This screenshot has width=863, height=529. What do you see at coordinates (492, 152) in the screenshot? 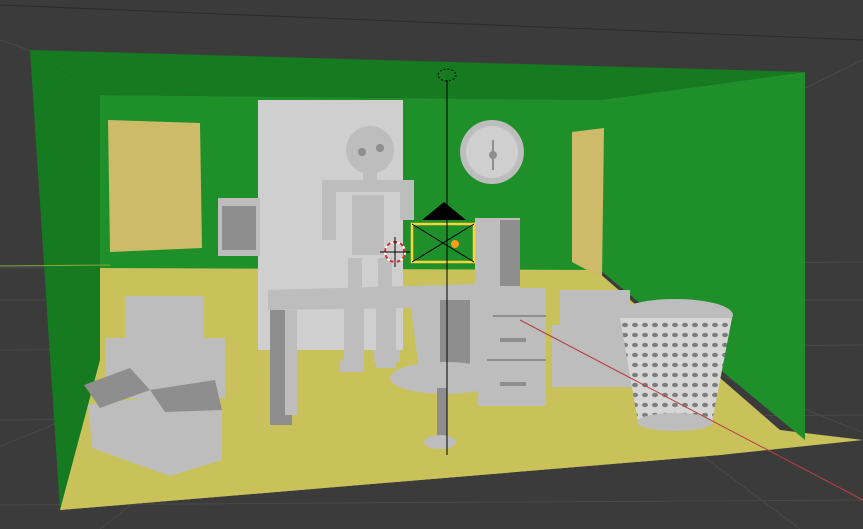
I see `wall-clock` at bounding box center [492, 152].